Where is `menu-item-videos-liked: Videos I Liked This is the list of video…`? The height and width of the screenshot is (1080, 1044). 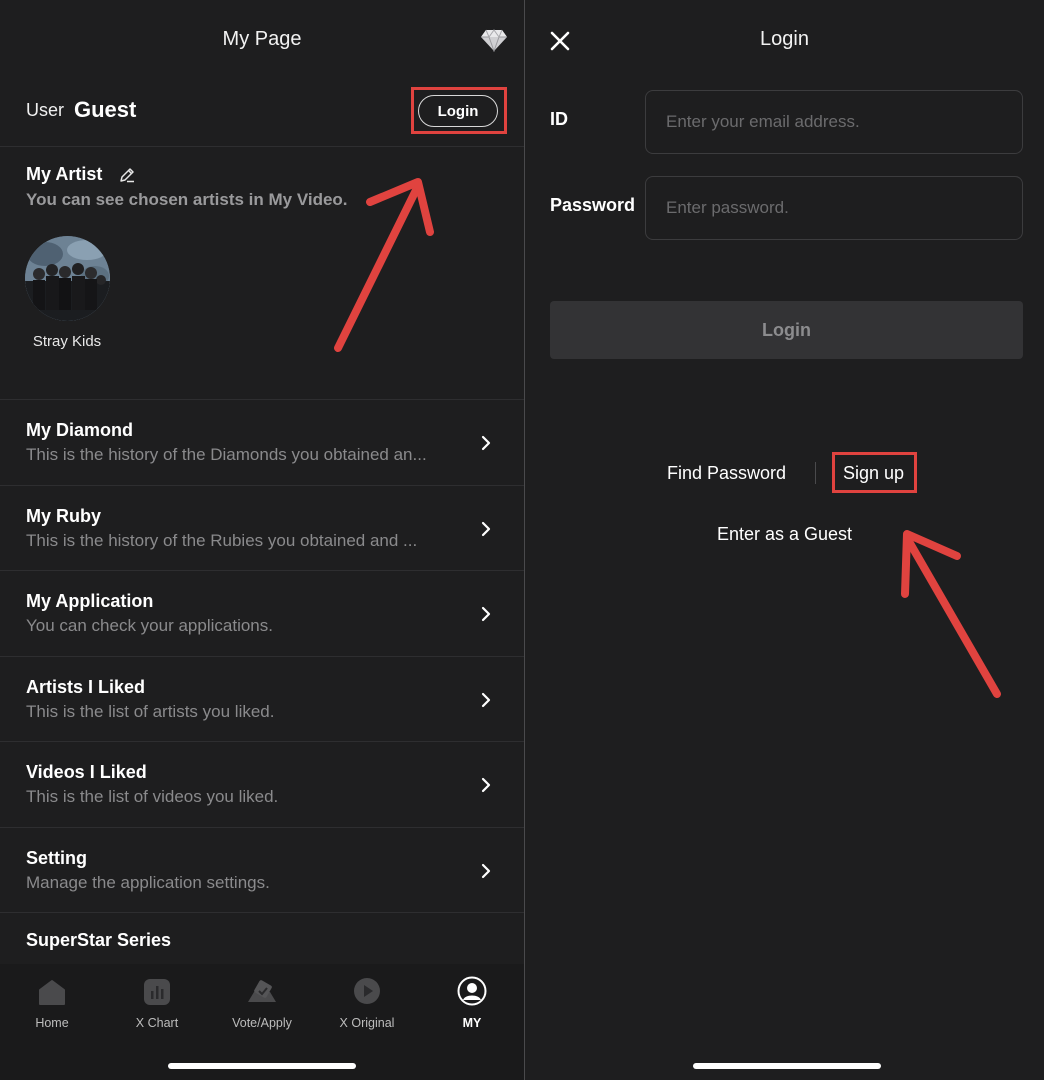
menu-item-videos-liked: Videos I Liked This is the list of video… is located at coordinates (262, 784).